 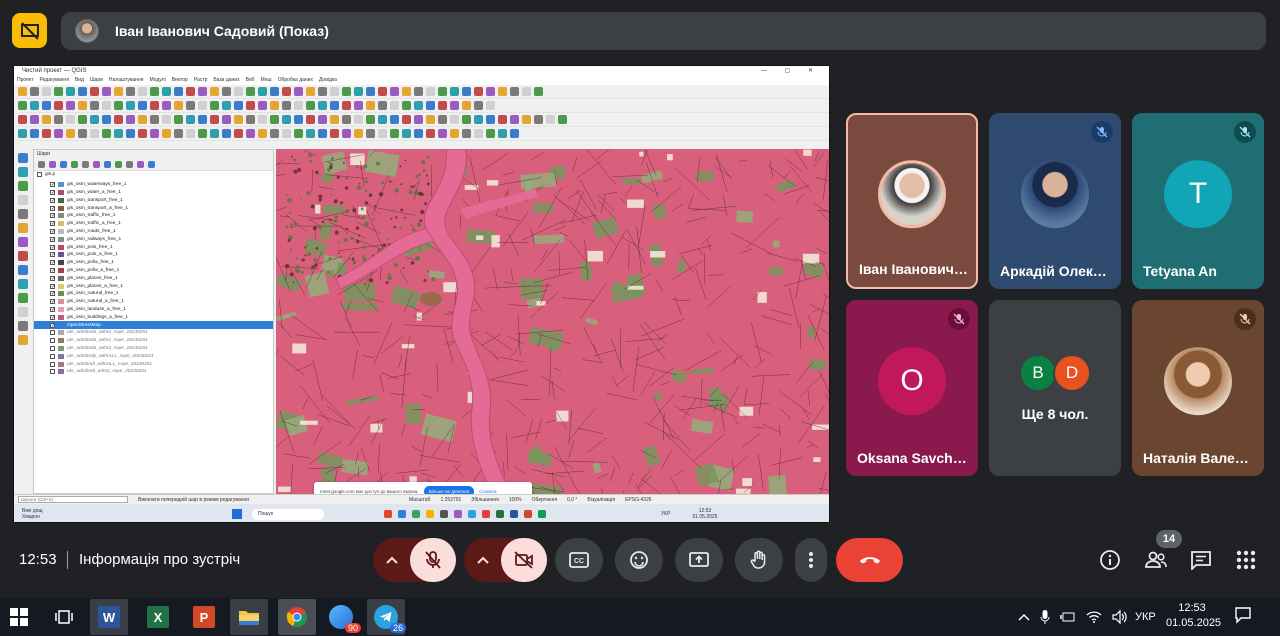 What do you see at coordinates (515, 500) in the screenshot?
I see `magnifier-value: 100%` at bounding box center [515, 500].